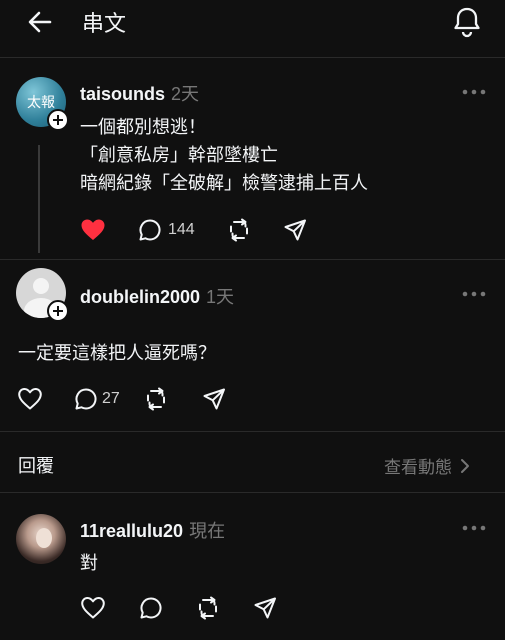 The image size is (505, 640). Describe the element at coordinates (179, 155) in the screenshot. I see `post-line: 「創意私房」幹部墜樓亡` at that location.